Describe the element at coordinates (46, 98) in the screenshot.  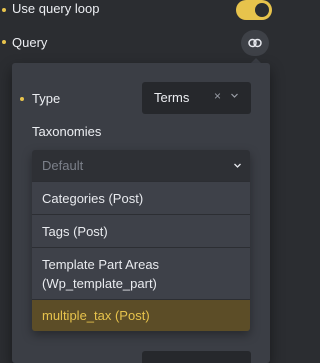
I see `type-label: Type` at that location.